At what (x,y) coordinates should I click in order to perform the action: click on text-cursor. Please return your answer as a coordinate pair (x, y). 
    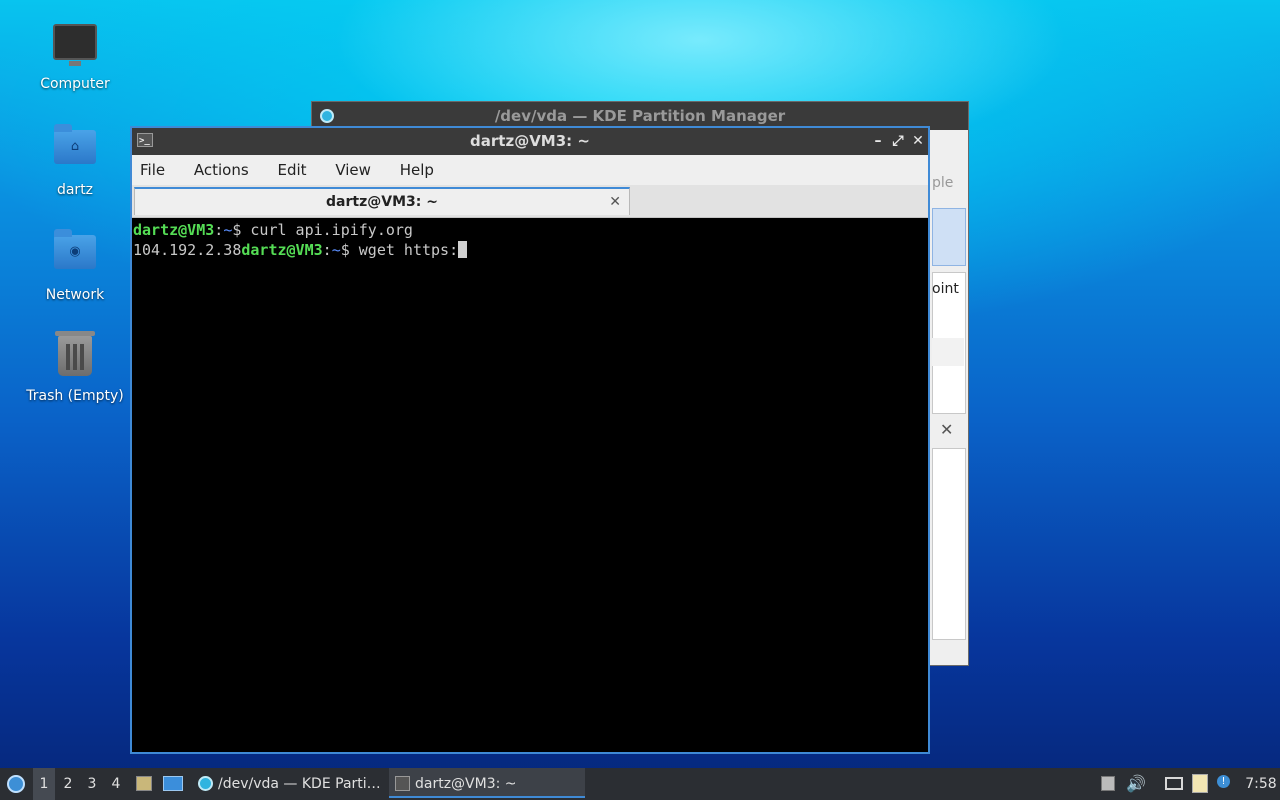
    Looking at the image, I should click on (463, 249).